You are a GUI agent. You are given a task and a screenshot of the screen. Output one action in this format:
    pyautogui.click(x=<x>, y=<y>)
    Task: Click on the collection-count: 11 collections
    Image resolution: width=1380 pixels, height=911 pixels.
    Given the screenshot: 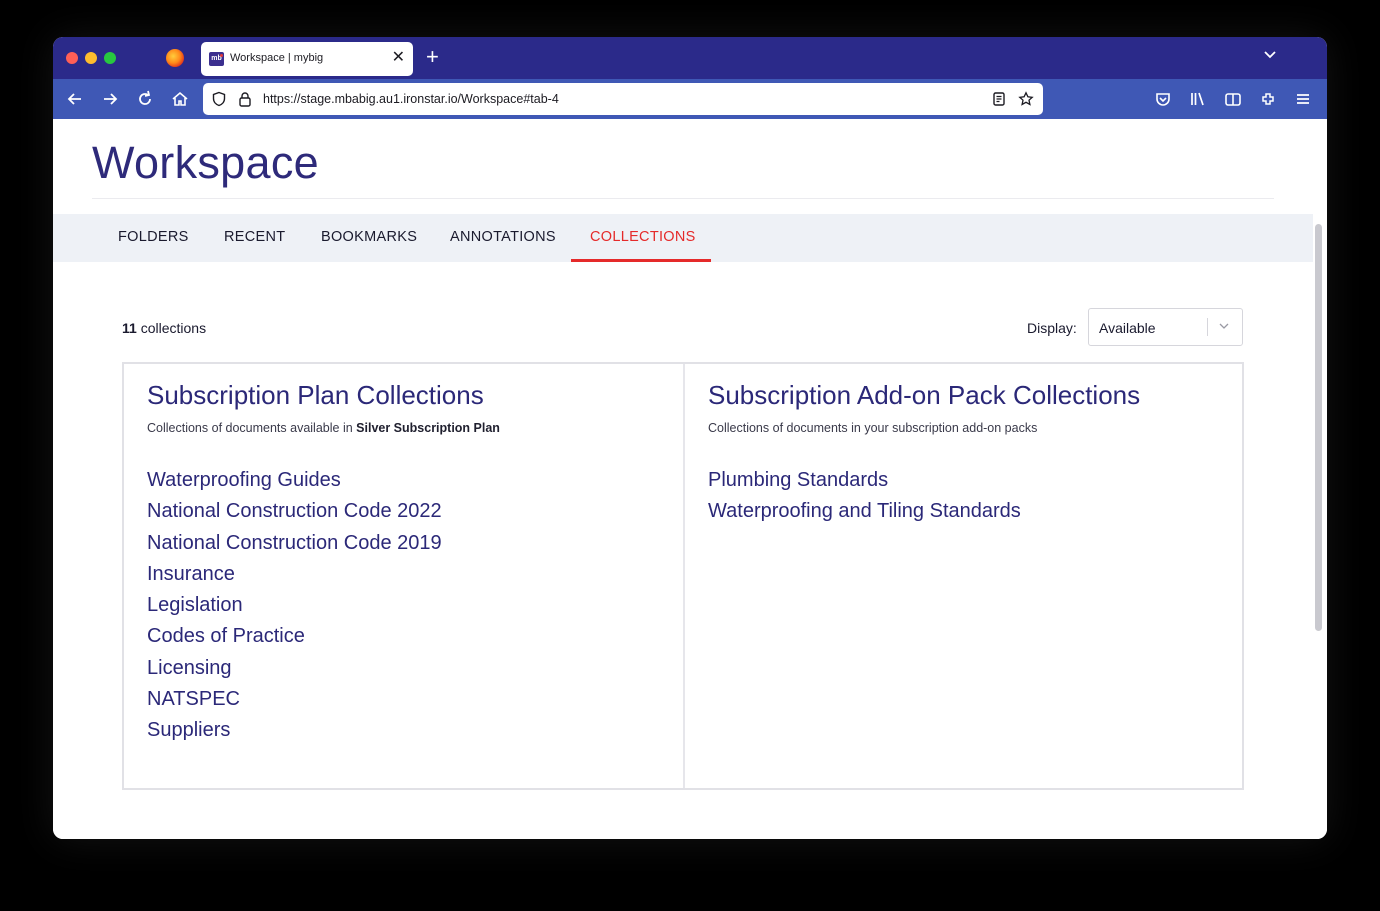 What is the action you would take?
    pyautogui.click(x=164, y=328)
    